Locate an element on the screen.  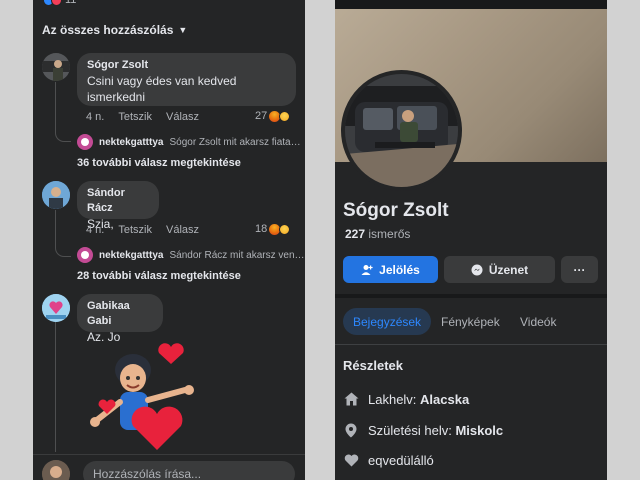
love-sticker is located at coordinates (150, 395).